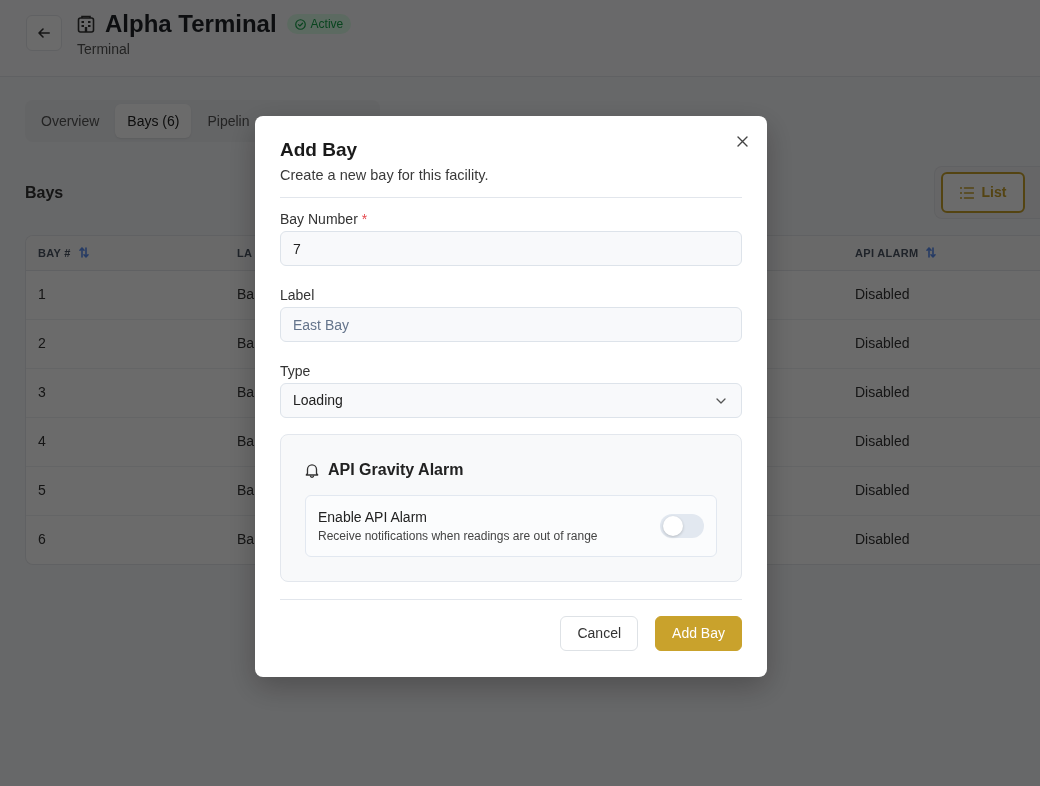  What do you see at coordinates (511, 248) in the screenshot?
I see `input-field: 7` at bounding box center [511, 248].